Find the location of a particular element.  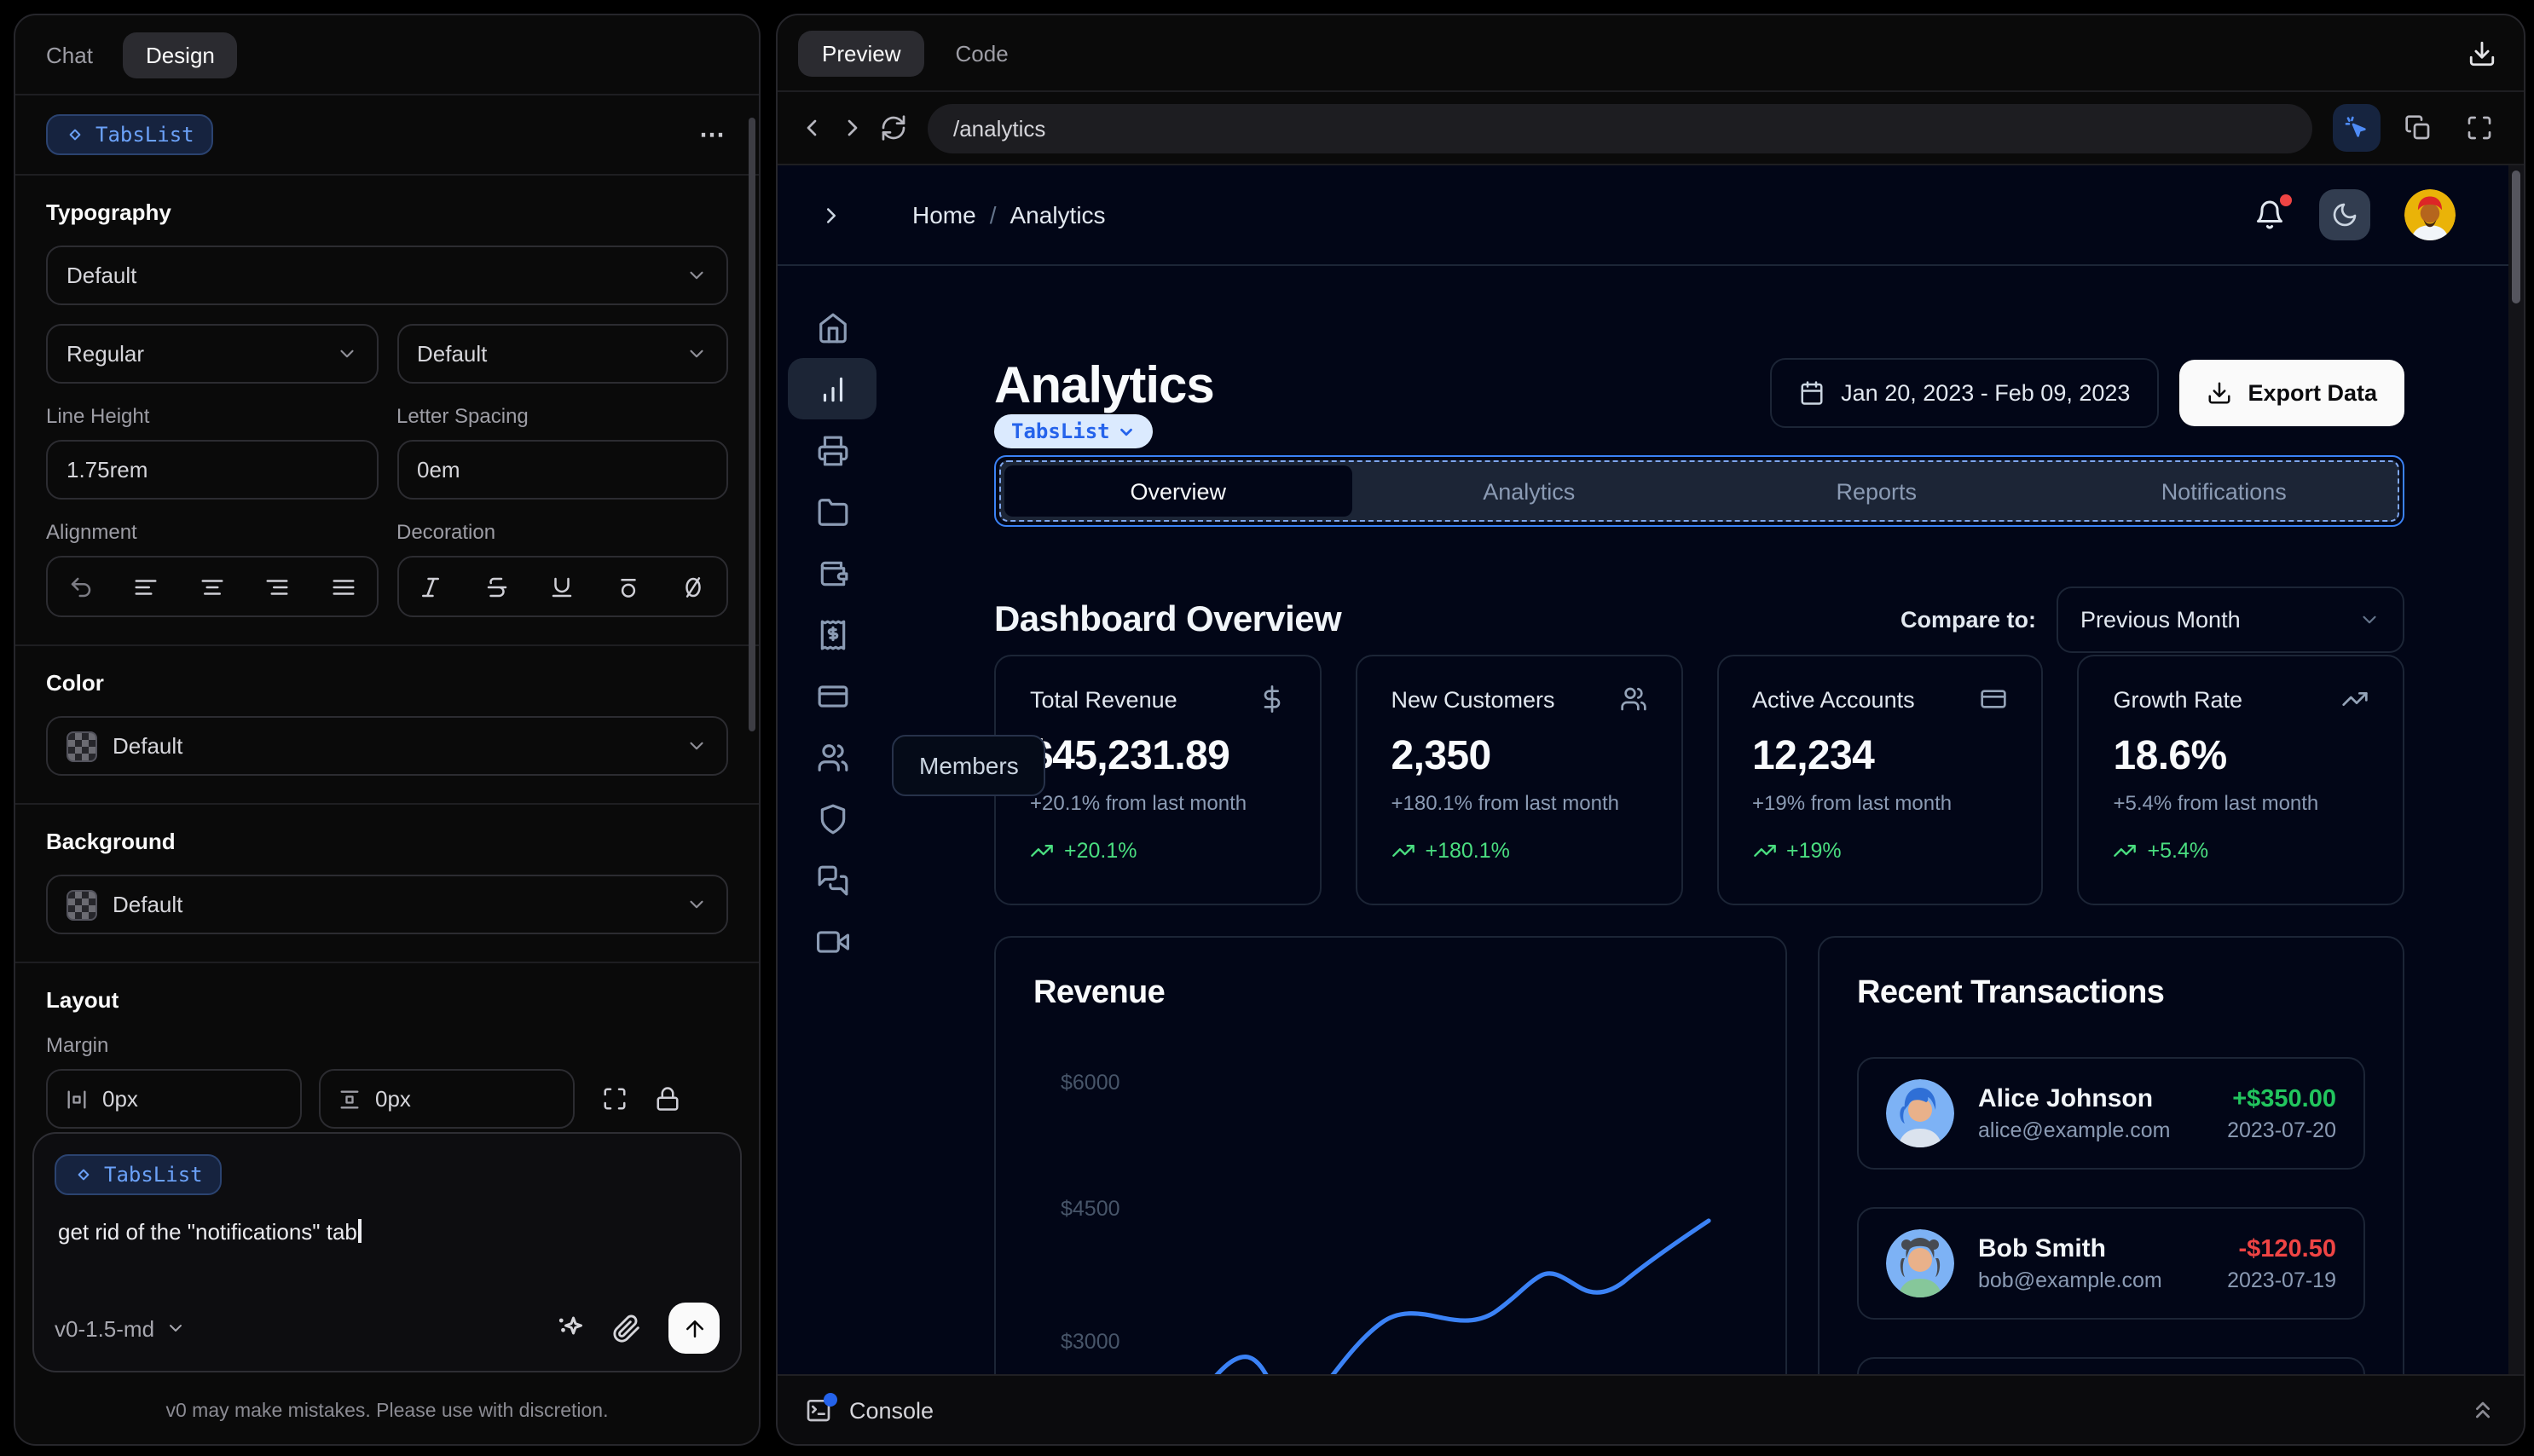

transaction-amount: +$350.00 is located at coordinates (2284, 1098).